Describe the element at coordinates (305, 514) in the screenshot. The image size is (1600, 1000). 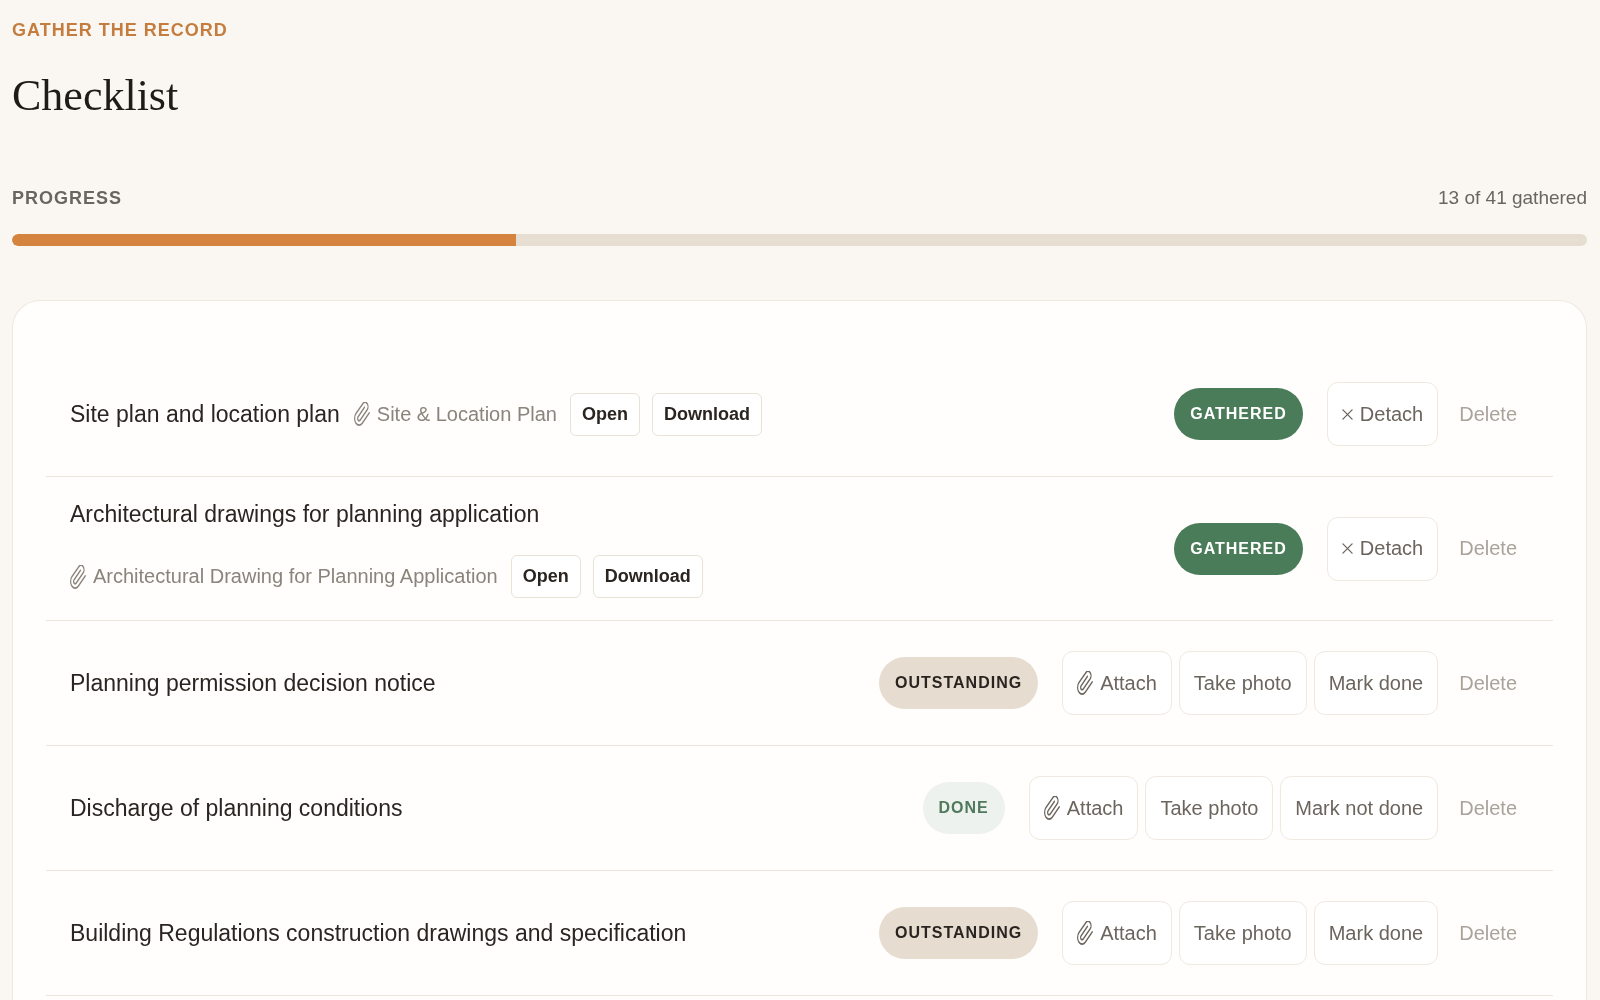
I see `item-title: Architectural drawings for planning application` at that location.